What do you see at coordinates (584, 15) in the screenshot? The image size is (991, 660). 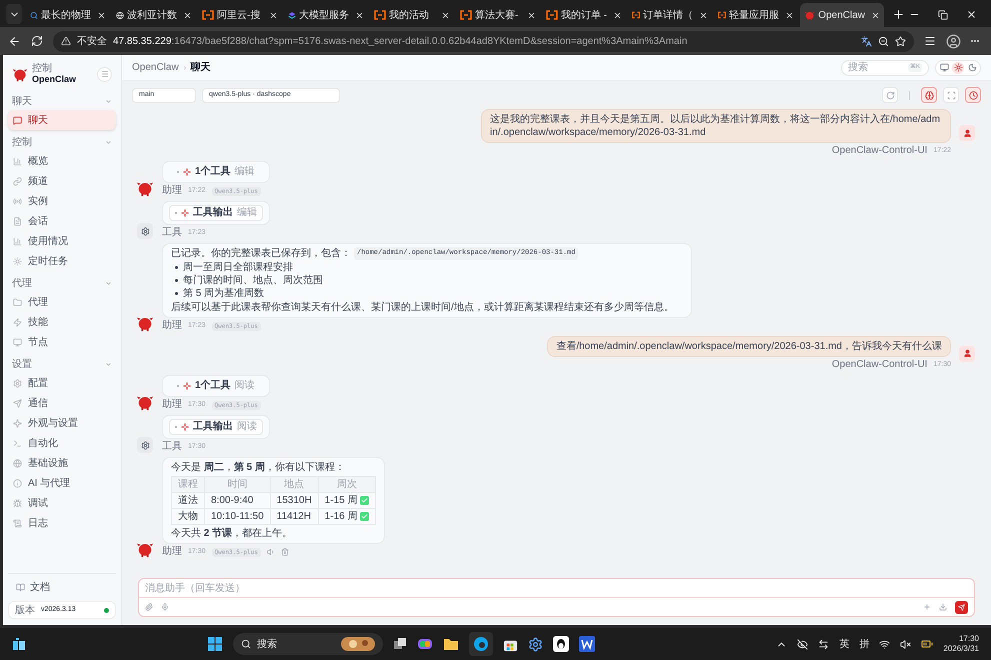 I see `browser-tab: 我的订单 -` at bounding box center [584, 15].